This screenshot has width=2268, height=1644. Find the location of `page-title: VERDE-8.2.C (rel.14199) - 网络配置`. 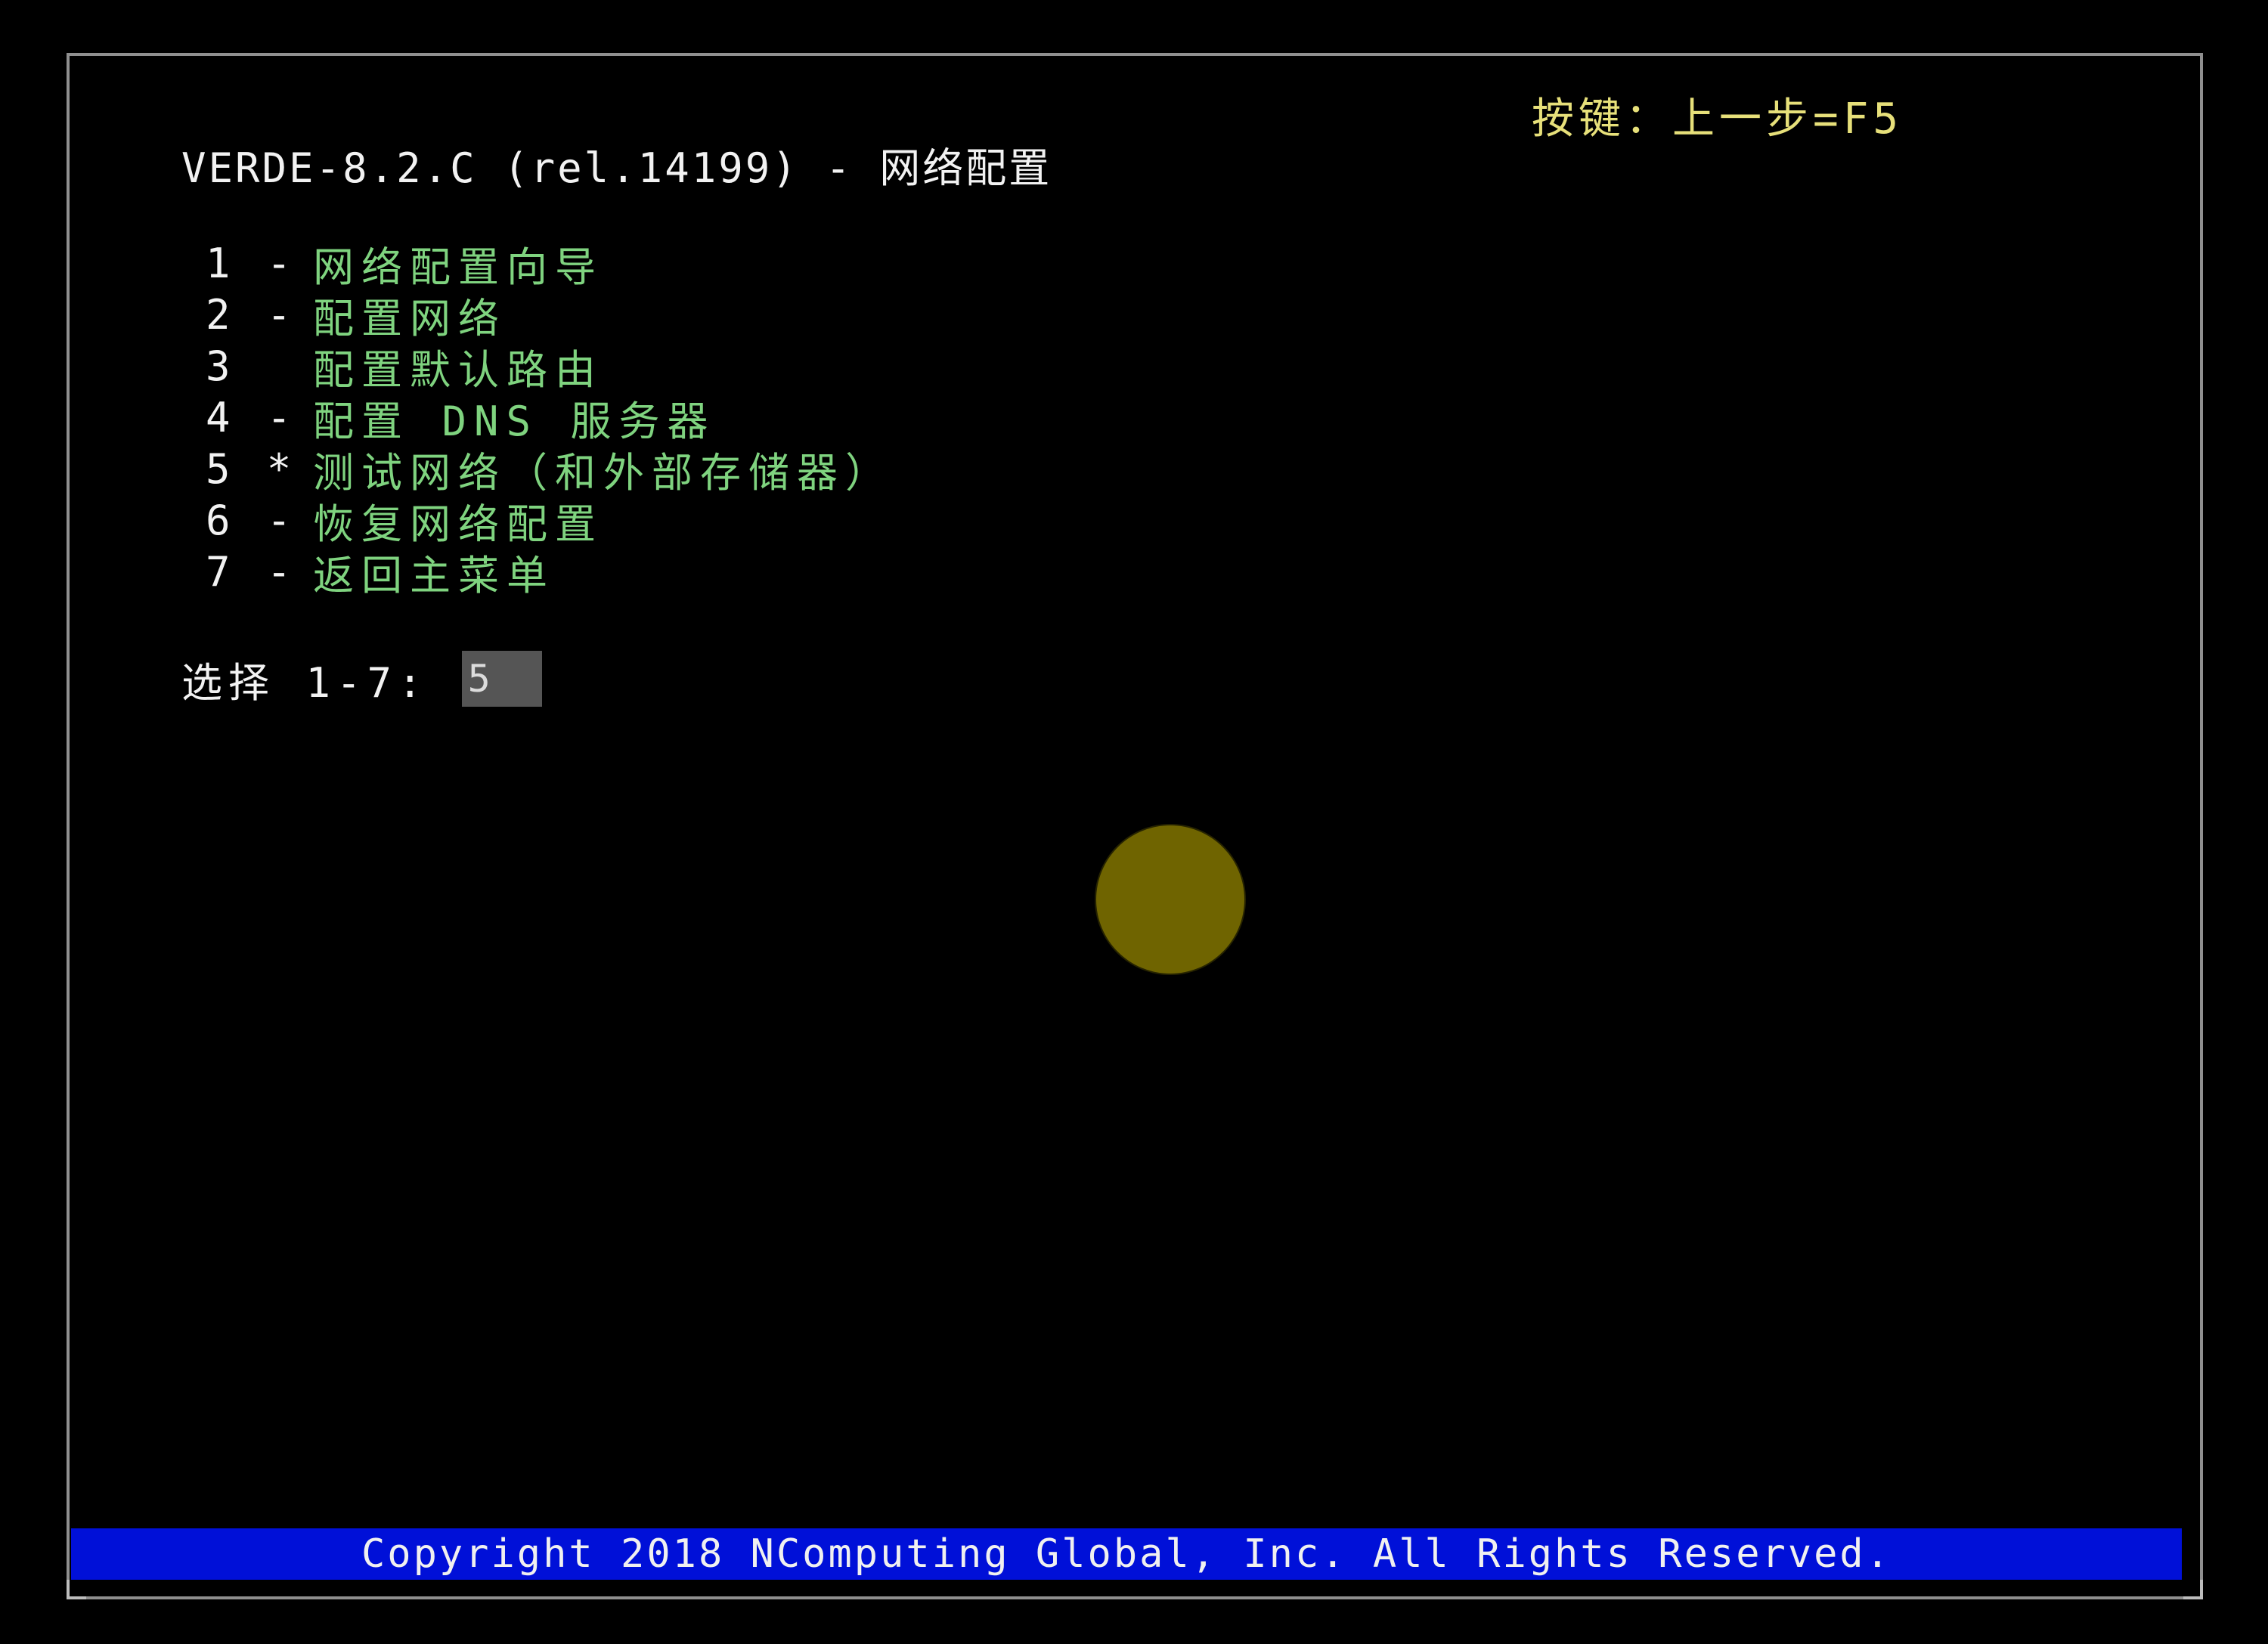

page-title: VERDE-8.2.C (rel.14199) - 网络配置 is located at coordinates (616, 168).